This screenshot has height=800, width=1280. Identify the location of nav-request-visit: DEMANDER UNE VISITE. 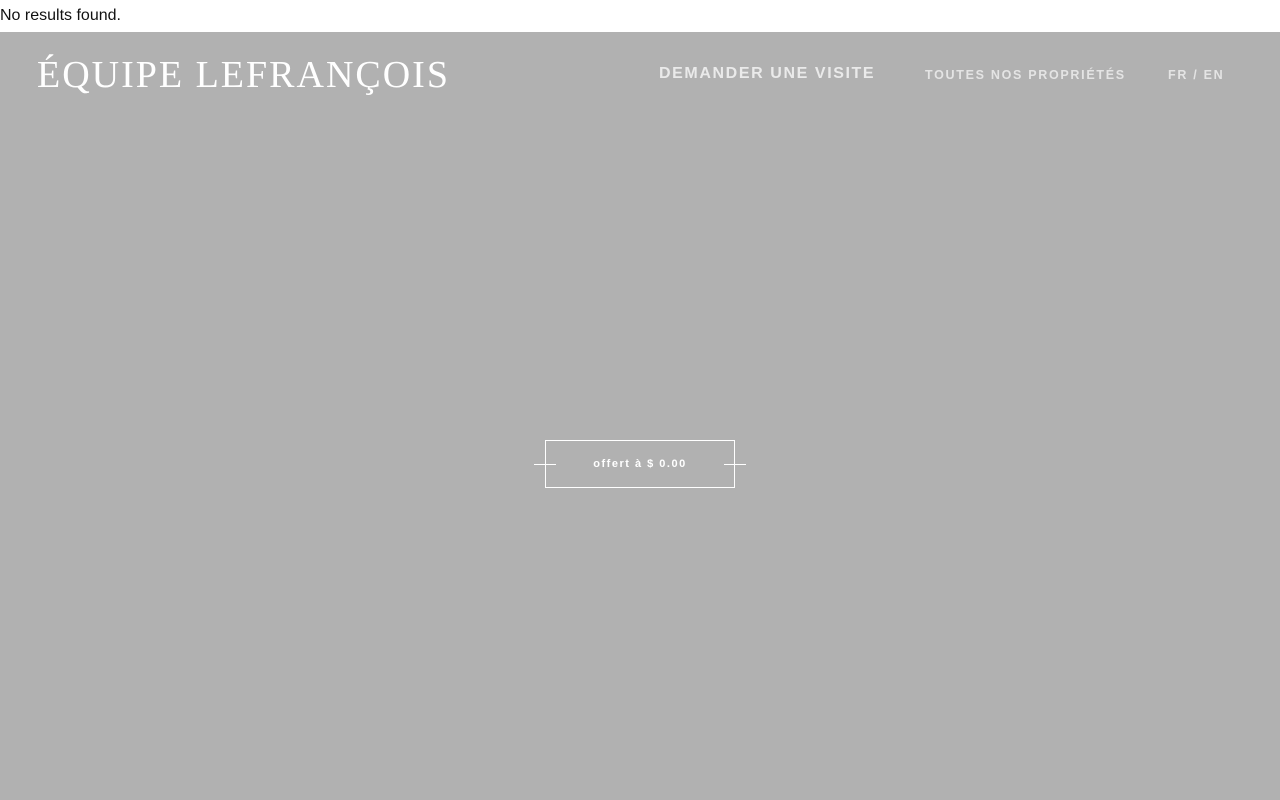
(767, 75).